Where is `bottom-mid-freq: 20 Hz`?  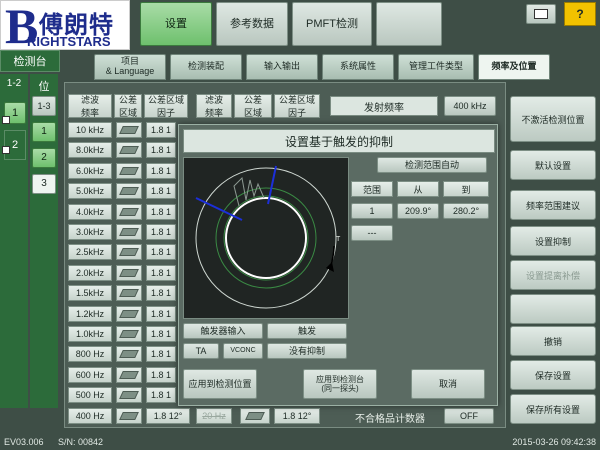
bottom-mid-freq: 20 Hz is located at coordinates (214, 416).